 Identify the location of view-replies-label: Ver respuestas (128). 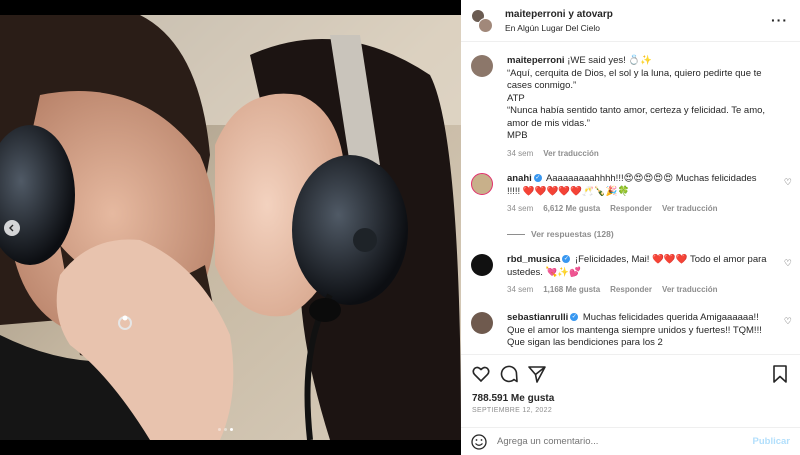
(572, 234).